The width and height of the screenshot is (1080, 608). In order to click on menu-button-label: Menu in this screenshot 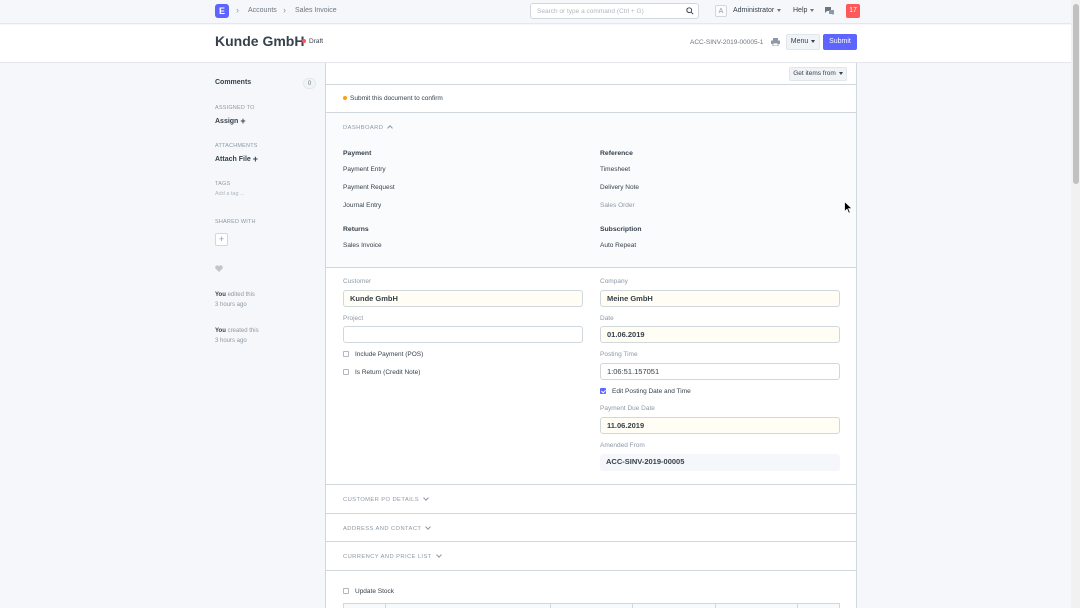, I will do `click(799, 41)`.